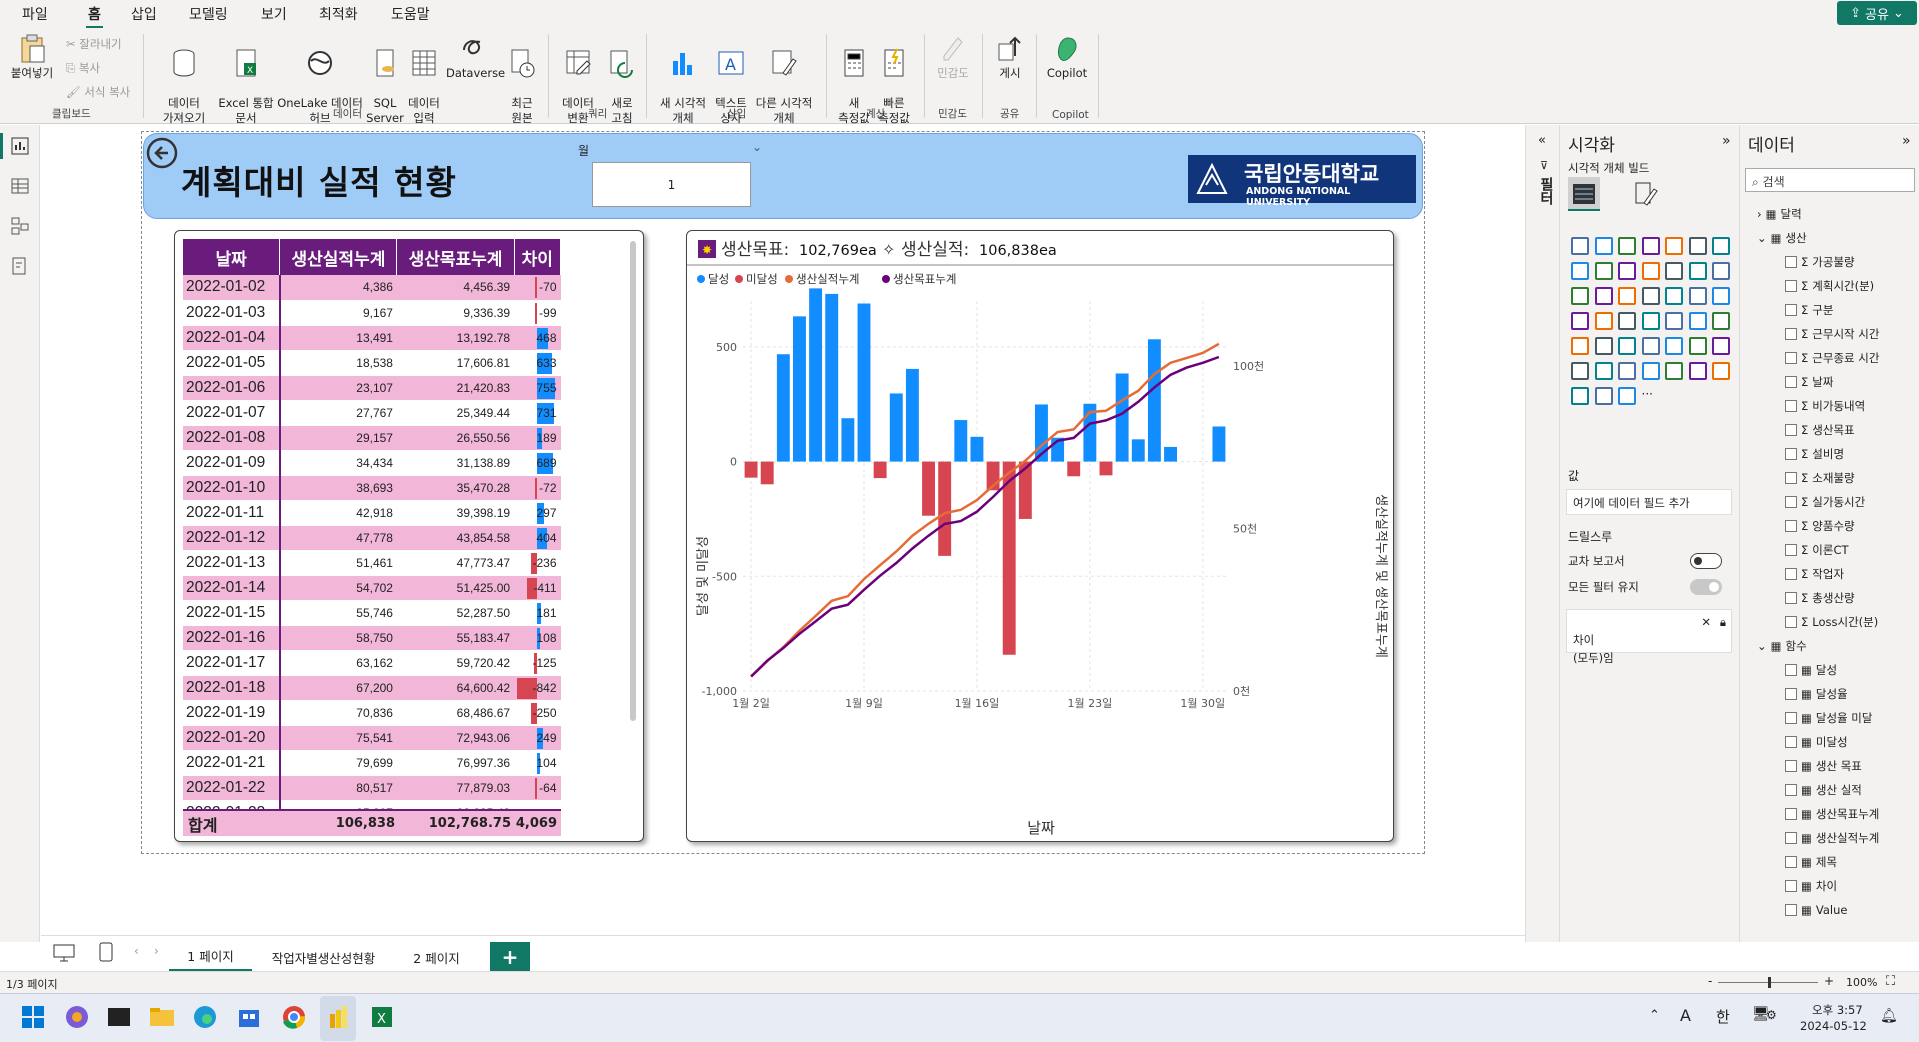  What do you see at coordinates (1010, 56) in the screenshot?
I see `publish-button: 게시` at bounding box center [1010, 56].